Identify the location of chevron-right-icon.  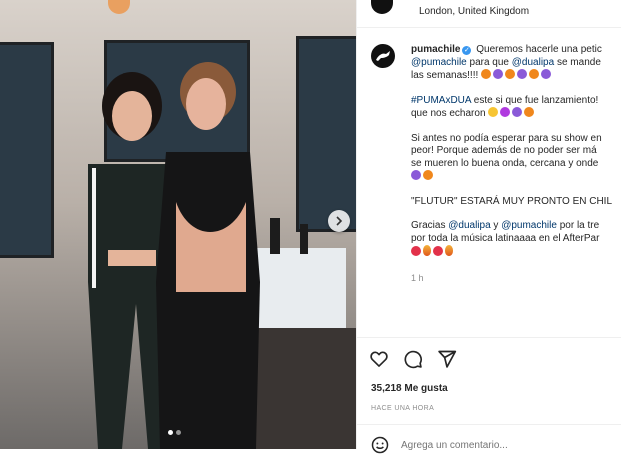
(339, 221).